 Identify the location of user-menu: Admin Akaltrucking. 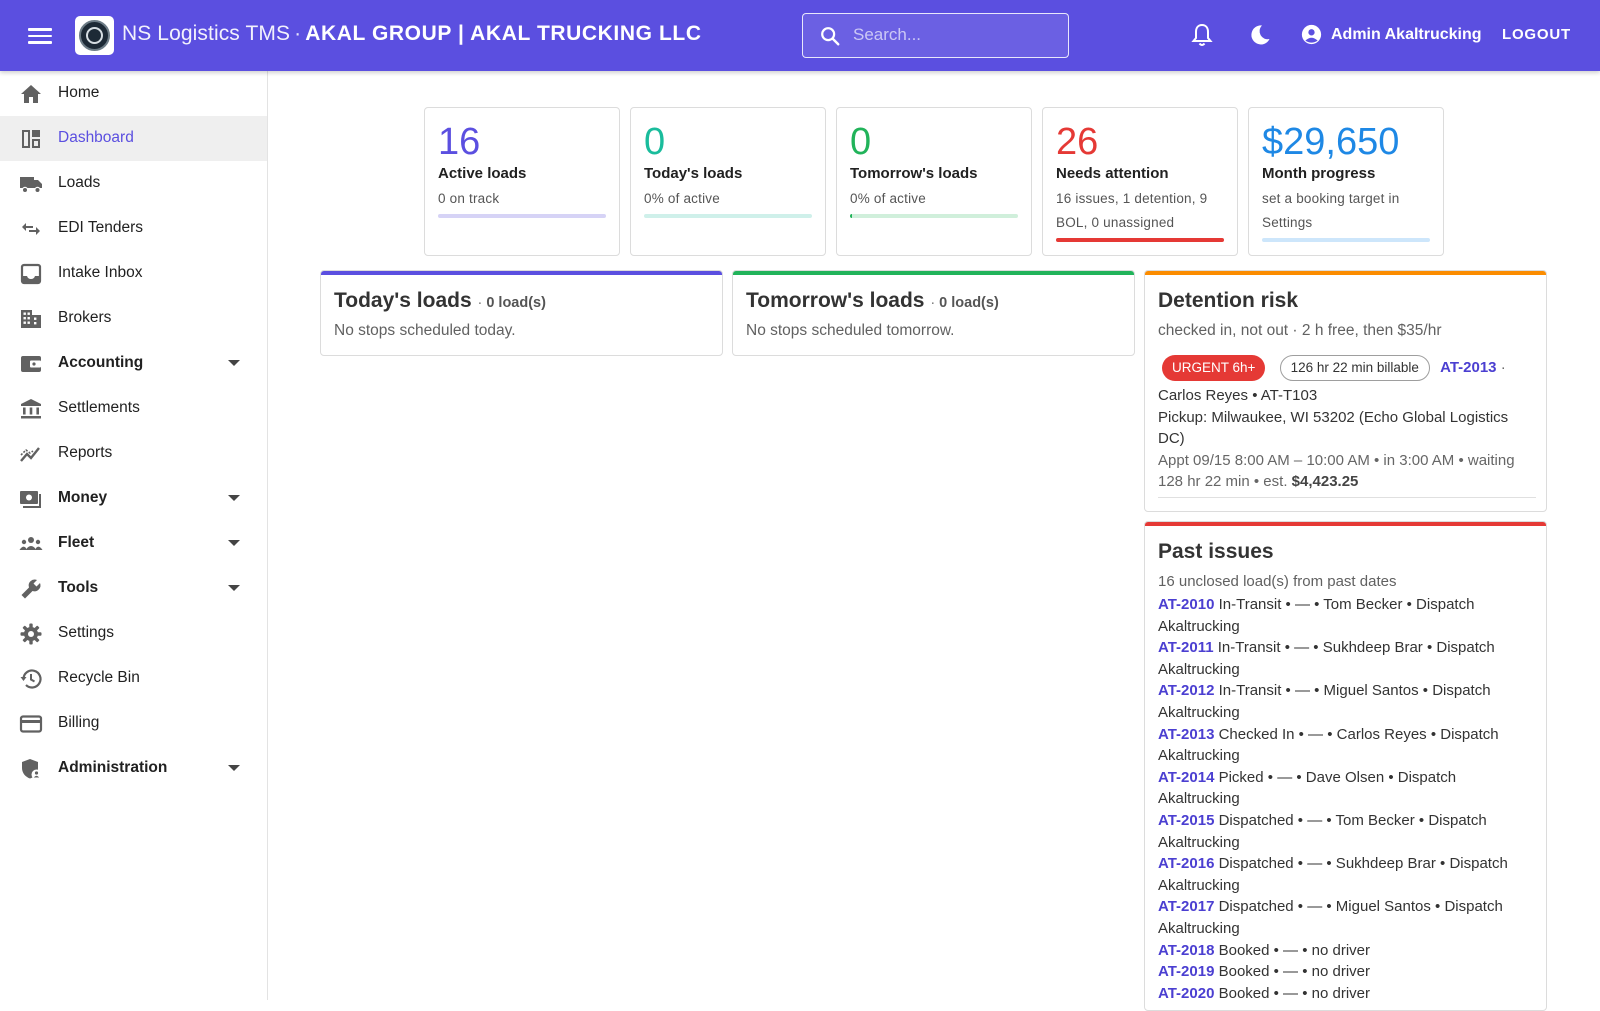
(1391, 34).